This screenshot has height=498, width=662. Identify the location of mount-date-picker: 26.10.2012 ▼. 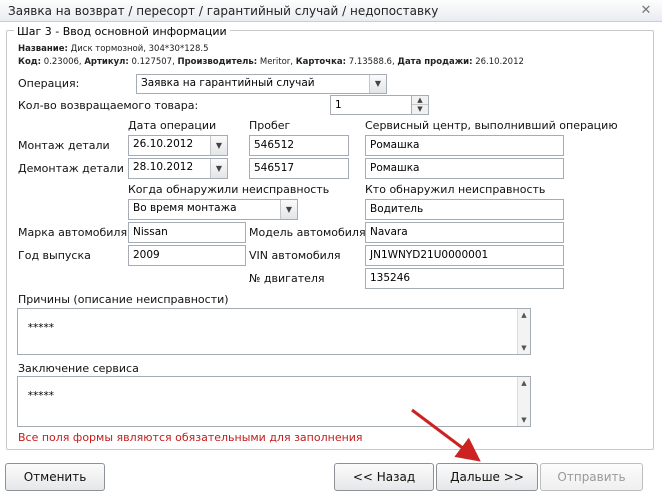
(178, 145).